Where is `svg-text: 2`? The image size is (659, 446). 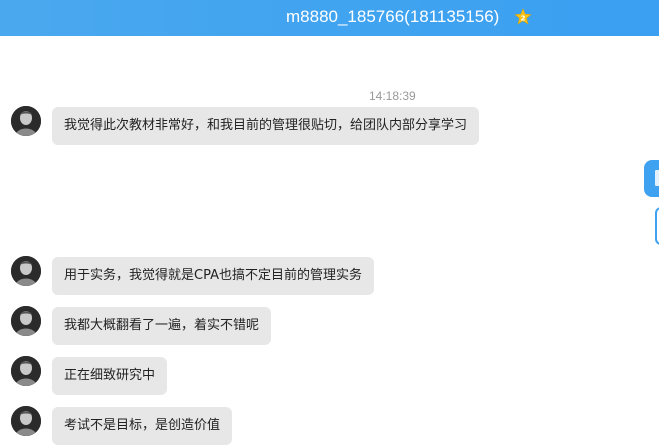
svg-text: 2 is located at coordinates (523, 19).